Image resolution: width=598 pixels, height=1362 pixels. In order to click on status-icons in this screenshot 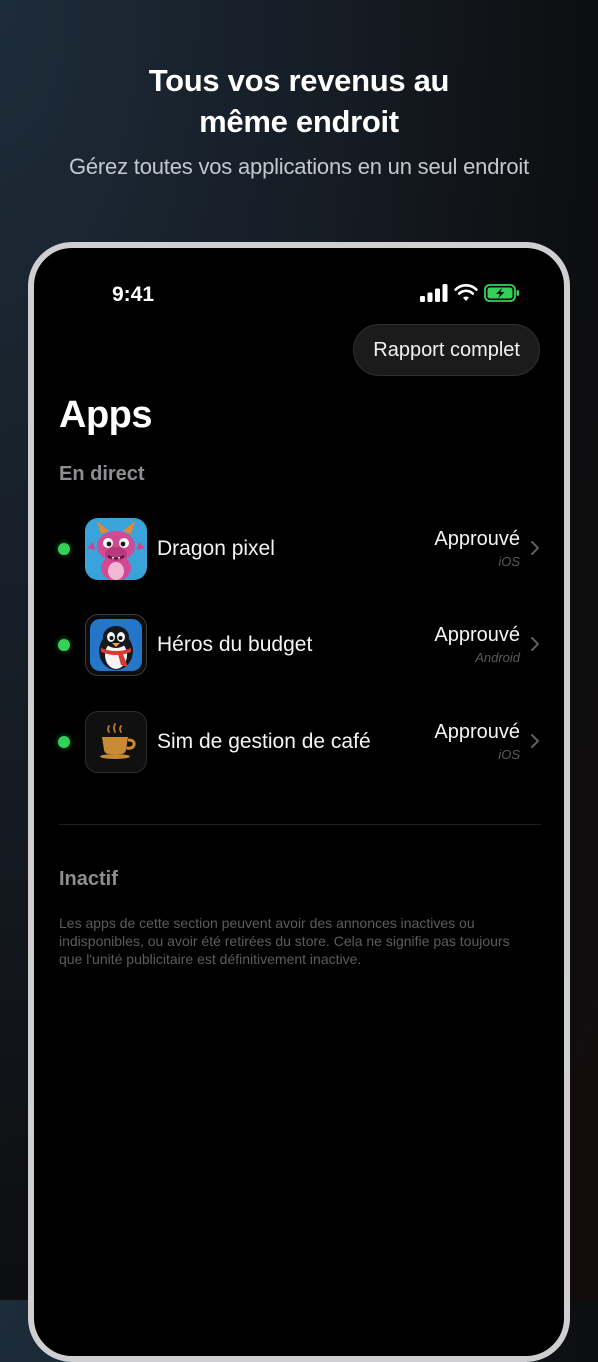, I will do `click(470, 293)`.